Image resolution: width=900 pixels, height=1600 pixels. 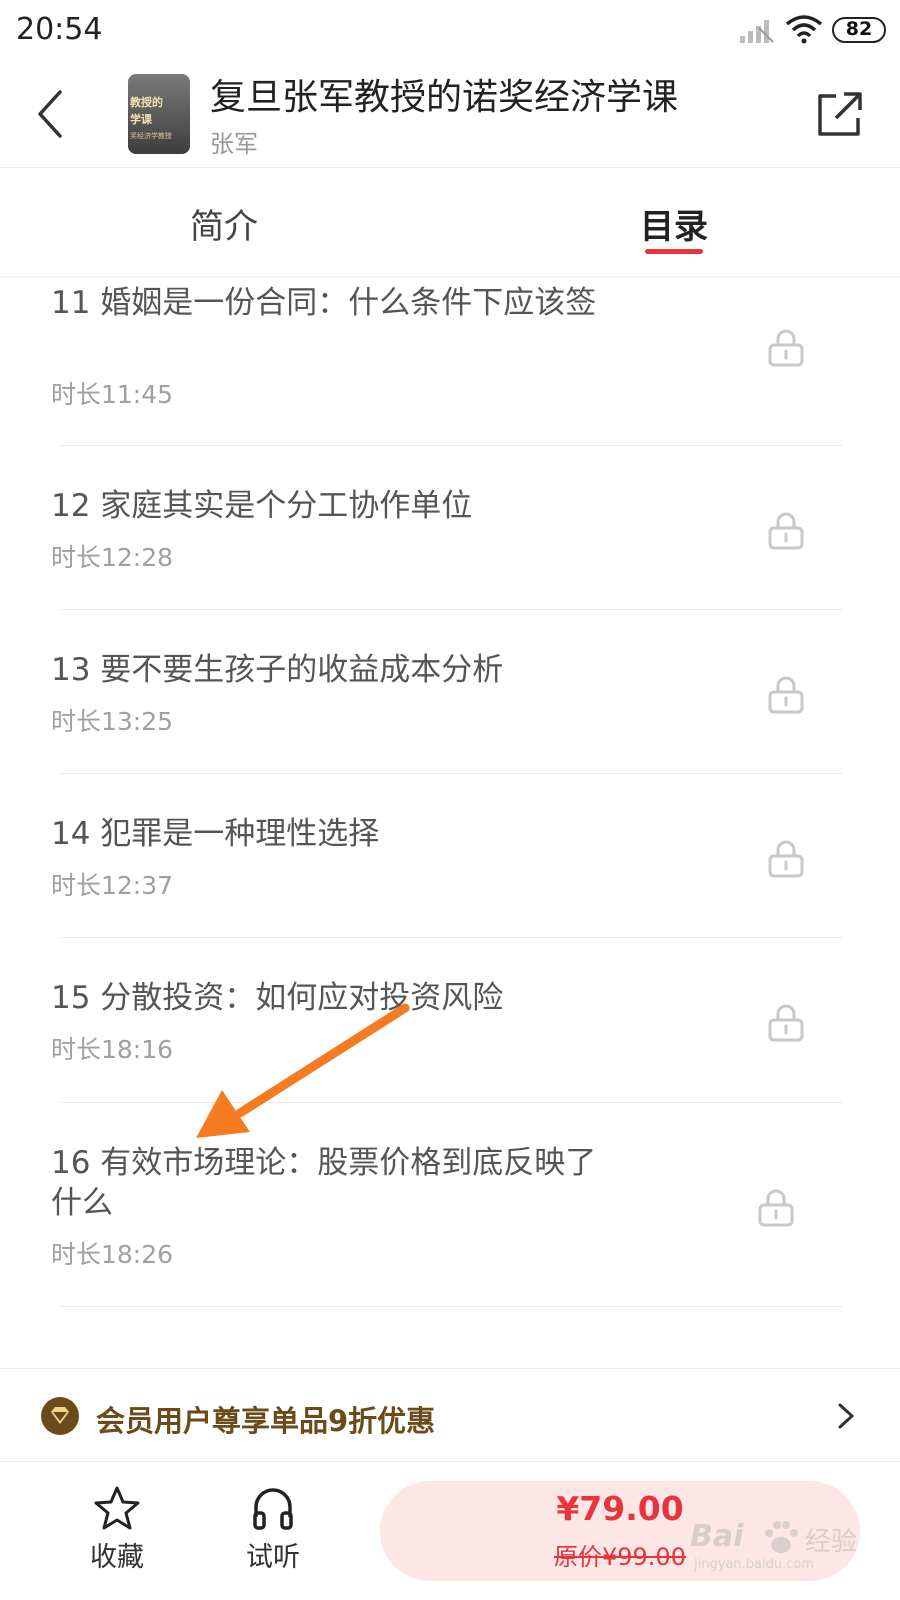 What do you see at coordinates (112, 885) in the screenshot?
I see `episode-duration: 时长12:37` at bounding box center [112, 885].